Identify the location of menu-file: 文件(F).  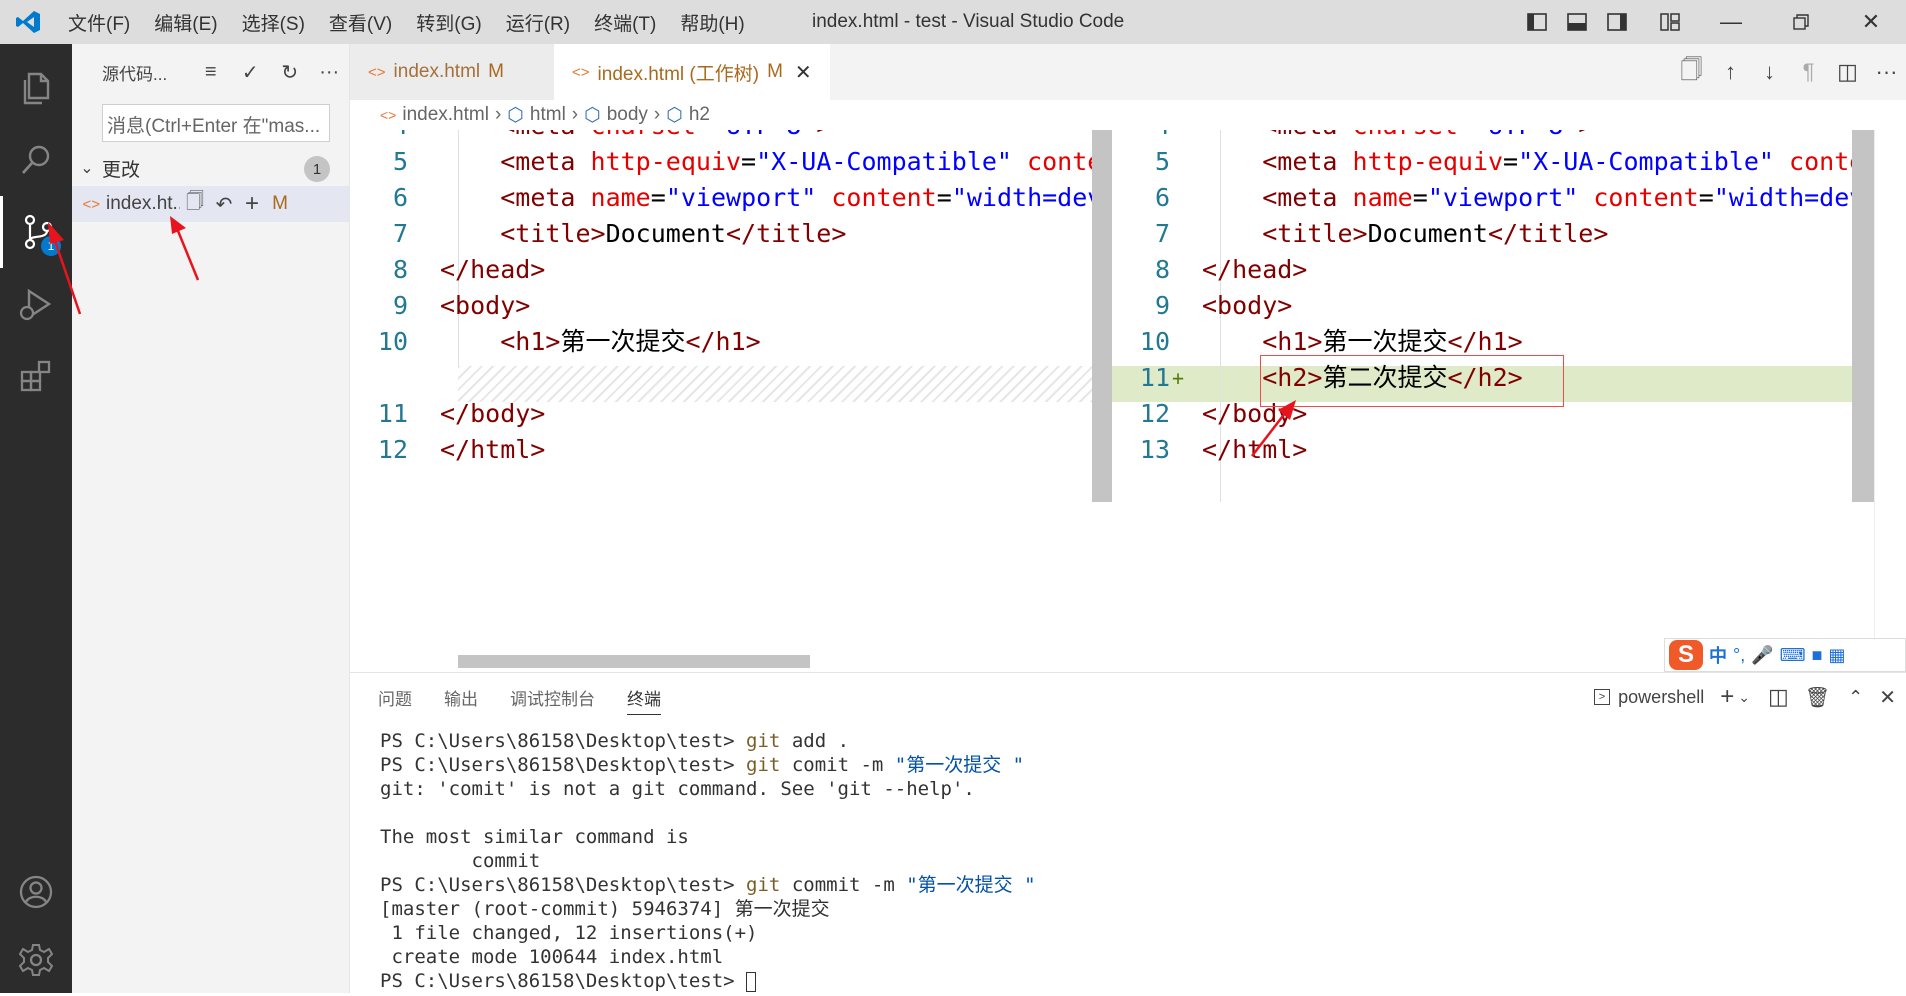
(99, 22).